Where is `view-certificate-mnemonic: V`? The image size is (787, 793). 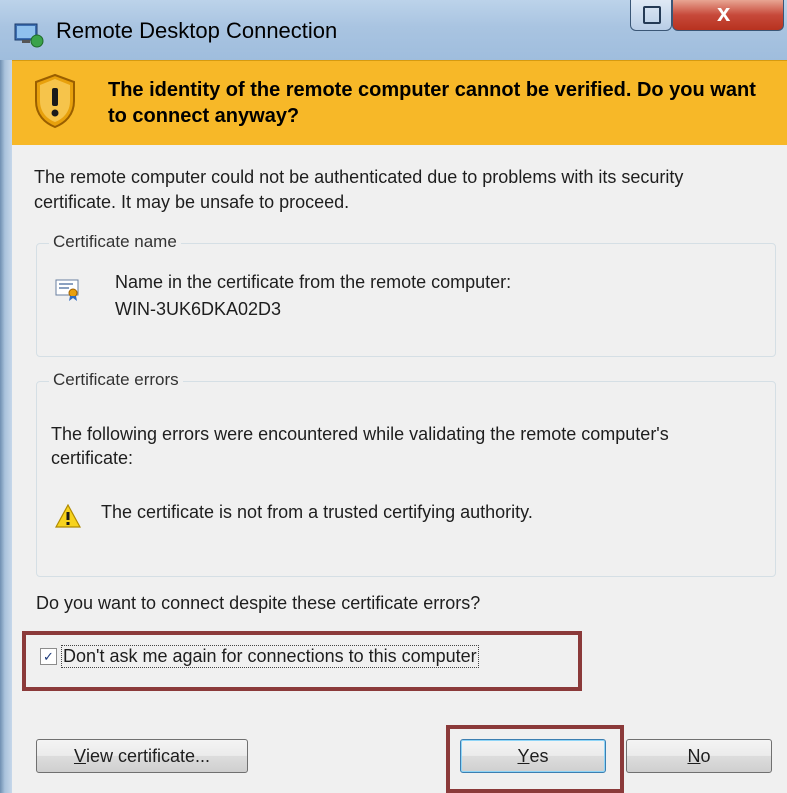
view-certificate-mnemonic: V is located at coordinates (79, 755).